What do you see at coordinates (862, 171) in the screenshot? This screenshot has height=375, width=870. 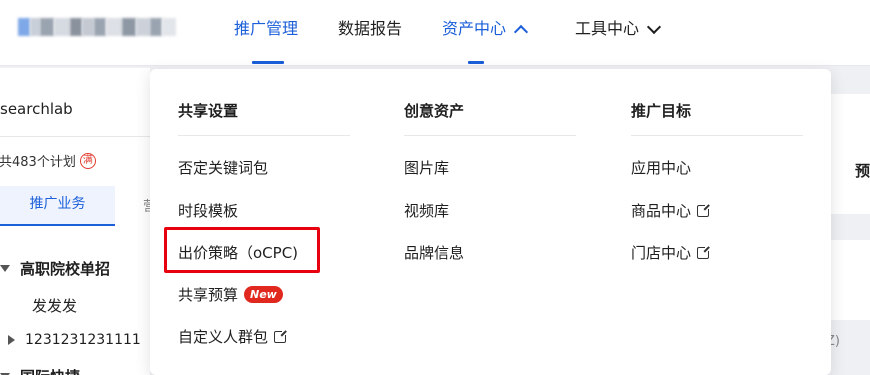 I see `right-column-header: 预` at bounding box center [862, 171].